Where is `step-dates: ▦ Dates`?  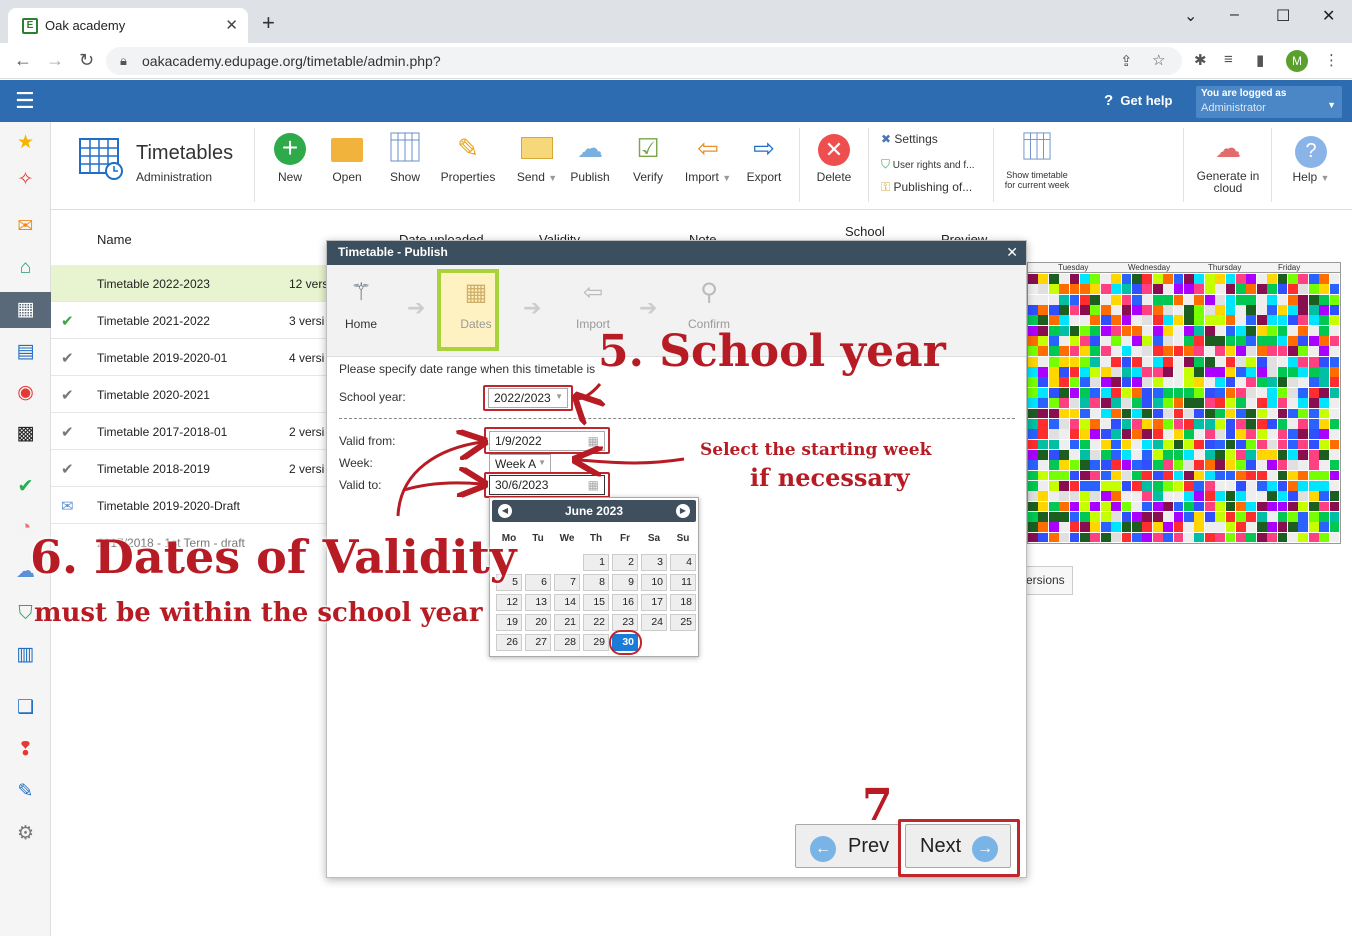 step-dates: ▦ Dates is located at coordinates (476, 303).